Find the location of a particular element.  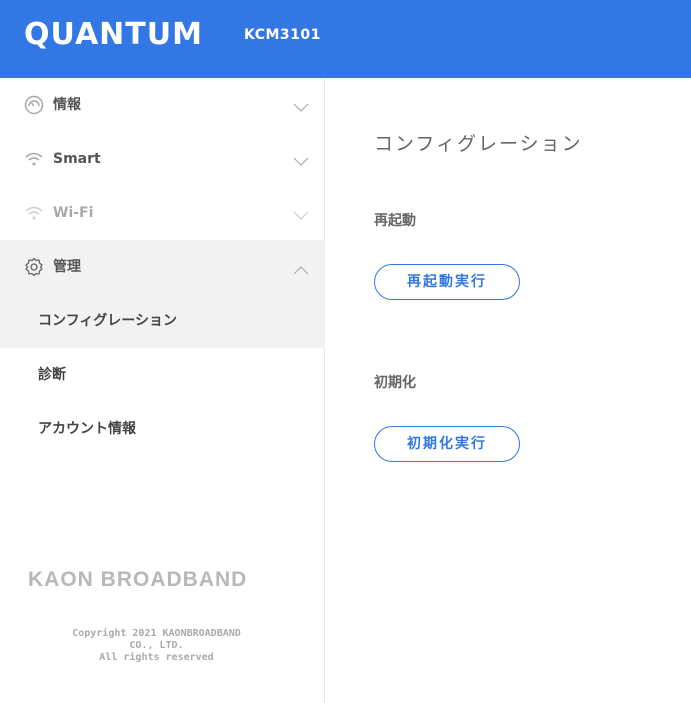

sidebar-item-label: 管理 is located at coordinates (67, 267).